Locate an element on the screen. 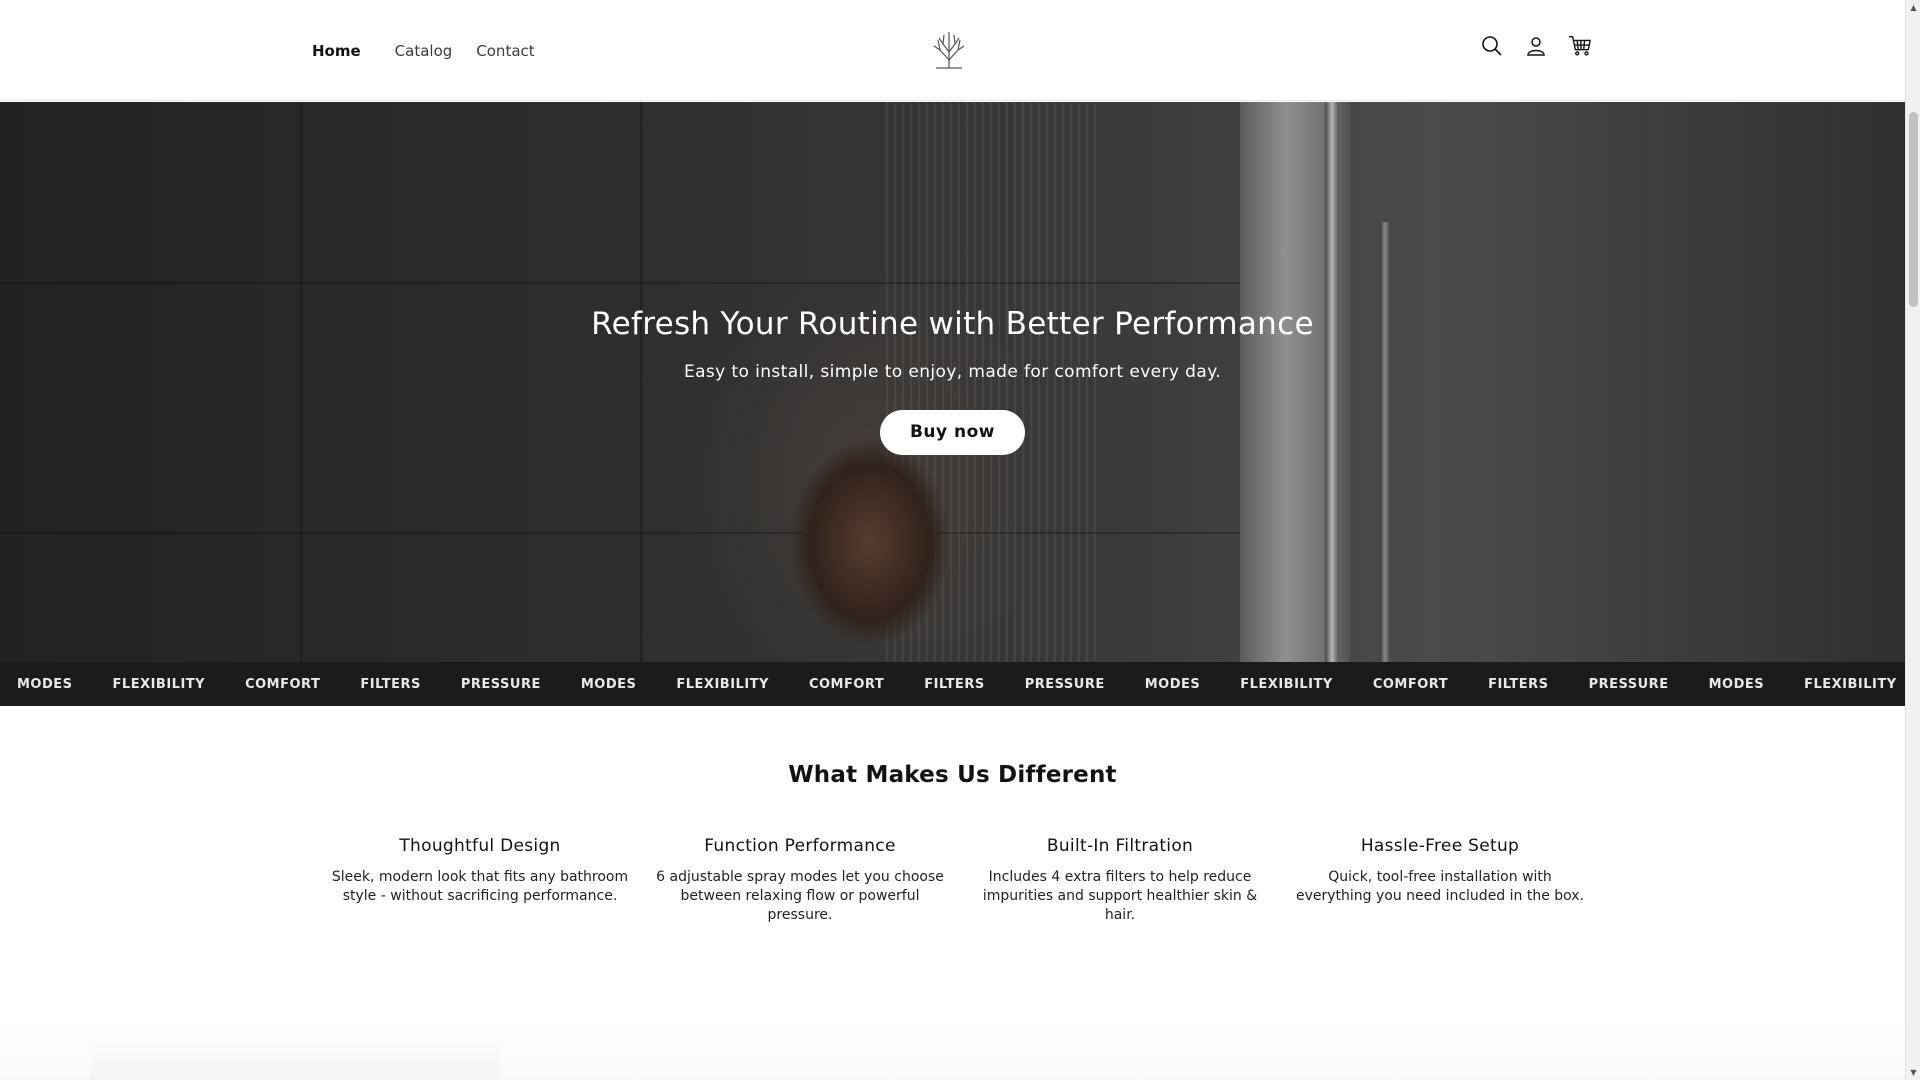 The image size is (1920, 1080). main-nav: Home Catalog Contact is located at coordinates (435, 50).